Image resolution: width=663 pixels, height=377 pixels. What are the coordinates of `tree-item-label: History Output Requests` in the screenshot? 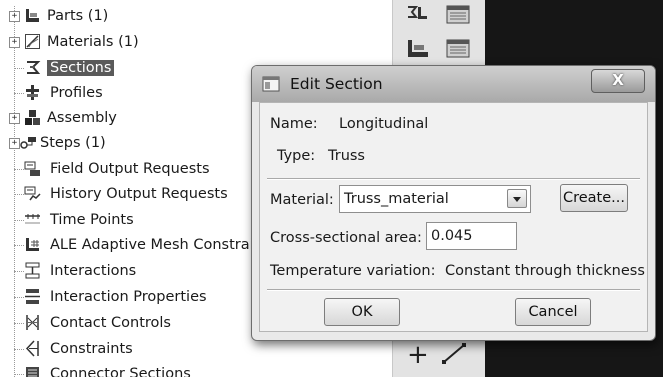 It's located at (139, 194).